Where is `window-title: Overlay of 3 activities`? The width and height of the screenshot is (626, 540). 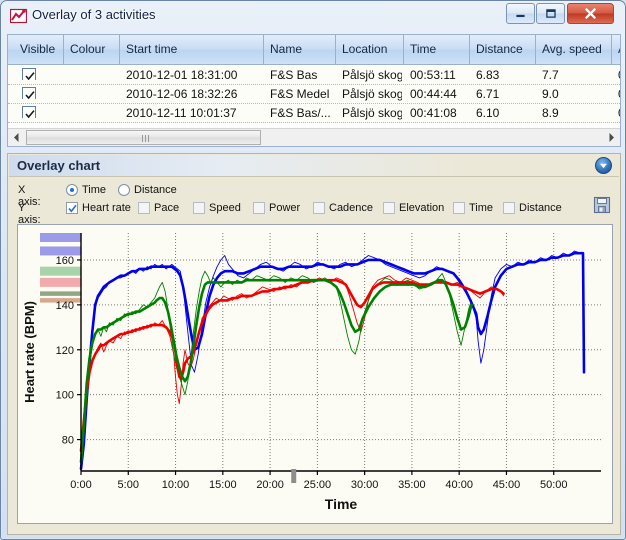
window-title: Overlay of 3 activities is located at coordinates (94, 14).